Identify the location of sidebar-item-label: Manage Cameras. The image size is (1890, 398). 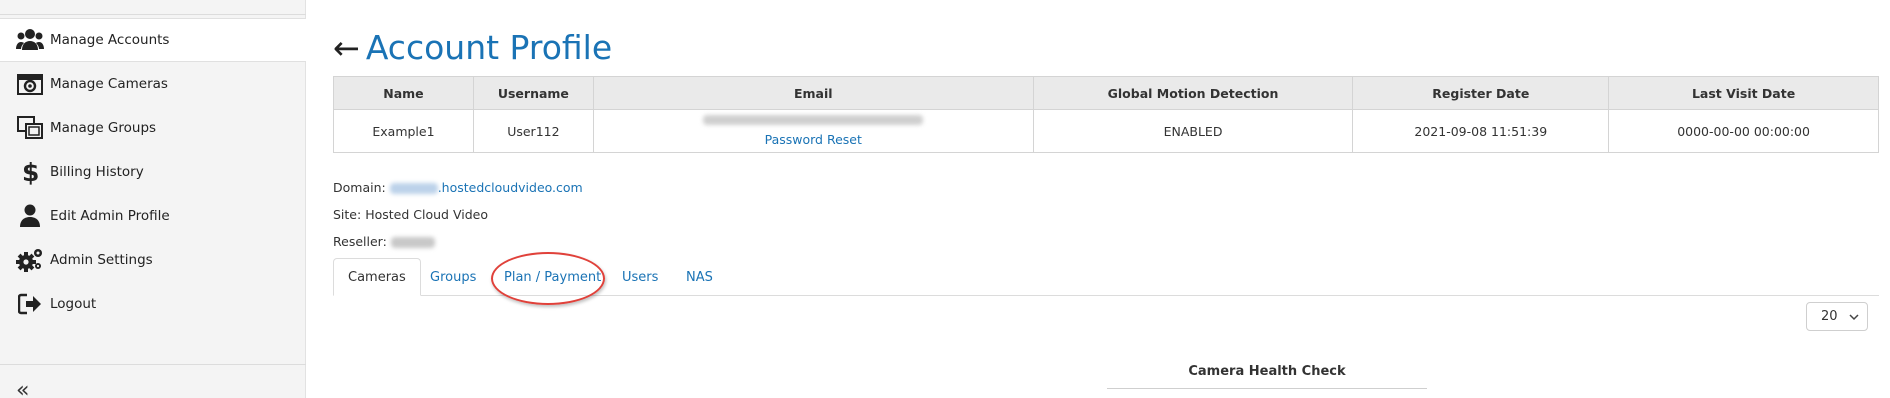
(109, 84).